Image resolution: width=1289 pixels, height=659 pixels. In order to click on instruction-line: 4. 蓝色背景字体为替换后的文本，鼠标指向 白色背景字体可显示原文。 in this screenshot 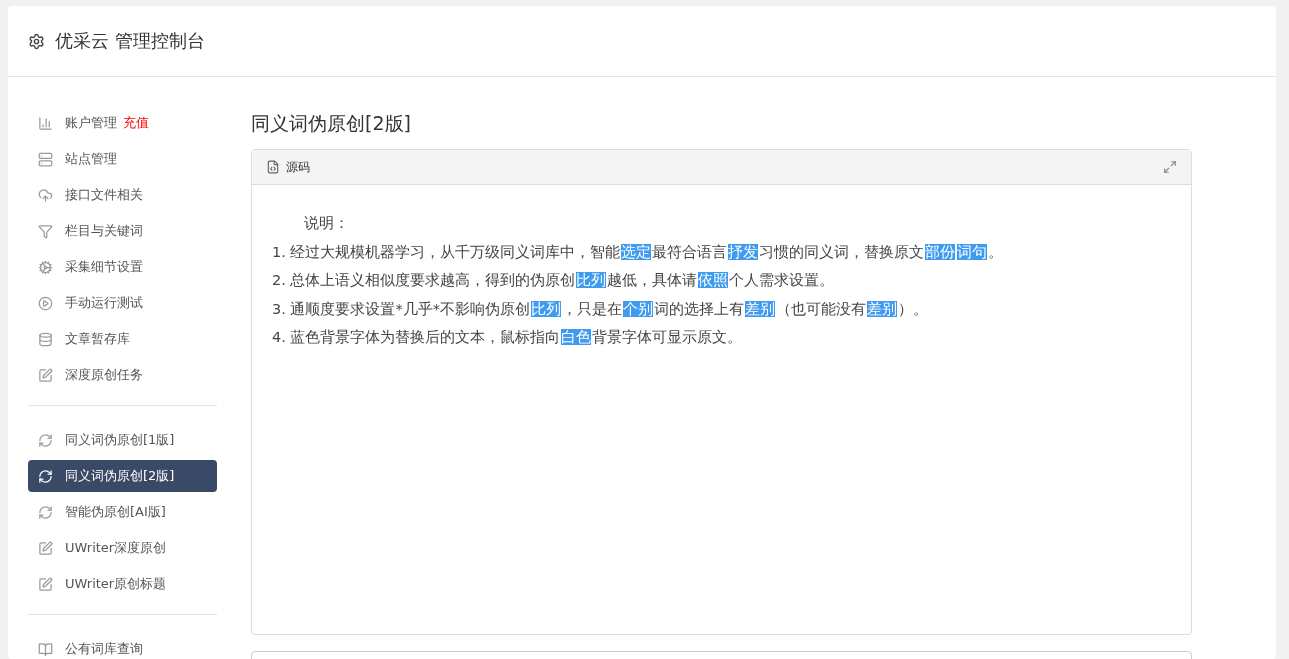, I will do `click(508, 337)`.